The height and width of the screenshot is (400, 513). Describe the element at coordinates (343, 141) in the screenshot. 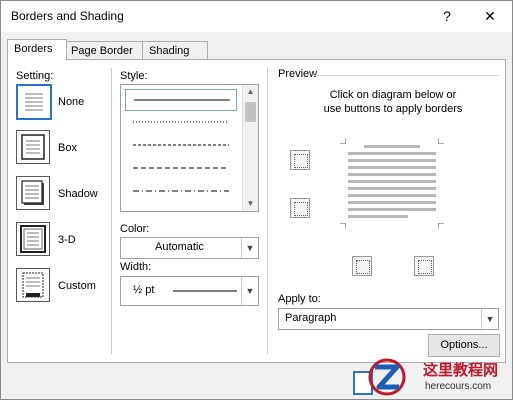

I see `corner-mark-top-left` at that location.